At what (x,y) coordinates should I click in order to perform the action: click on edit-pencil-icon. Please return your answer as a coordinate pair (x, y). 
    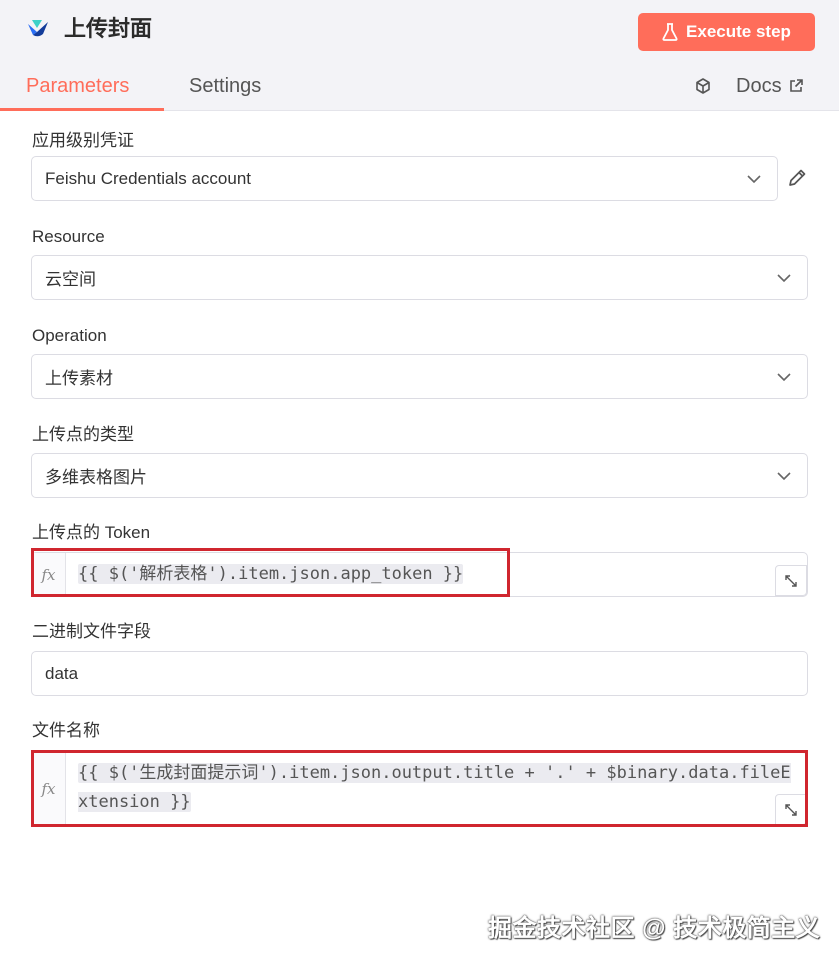
    Looking at the image, I should click on (797, 178).